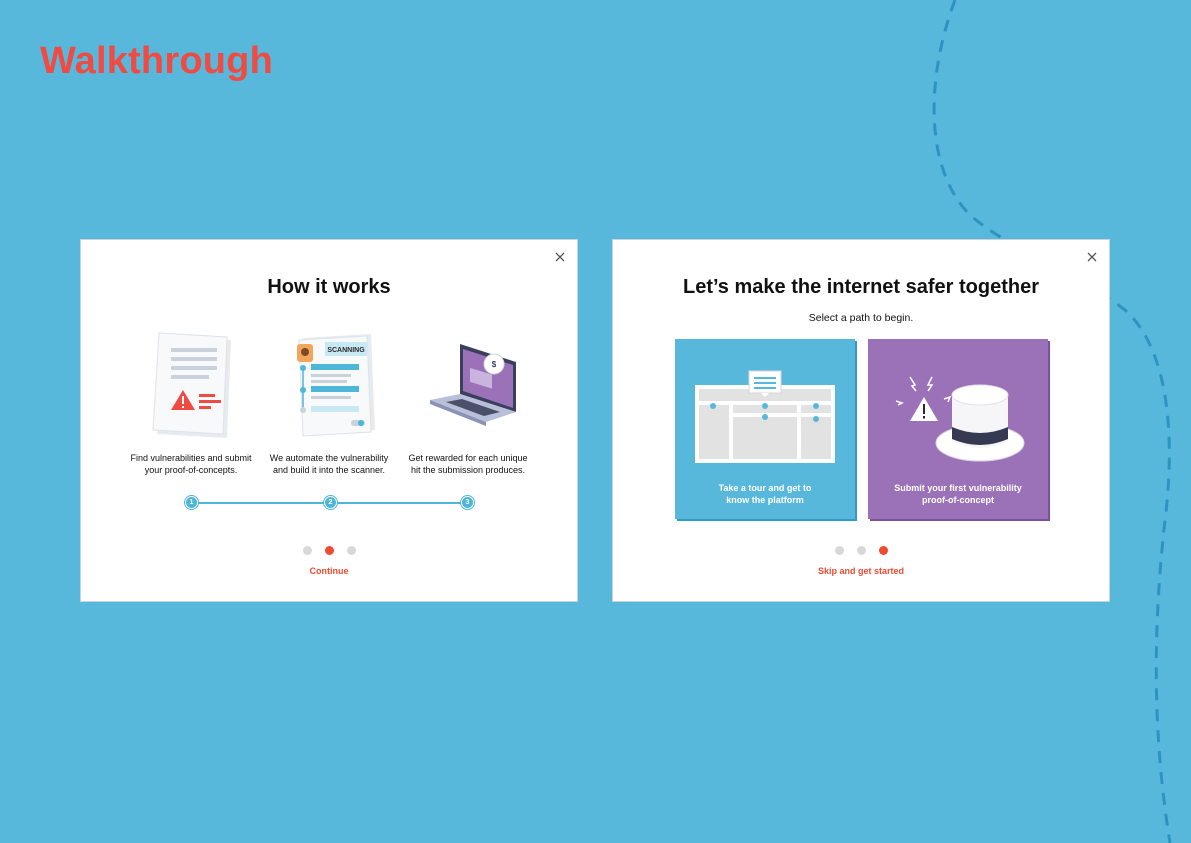  What do you see at coordinates (467, 502) in the screenshot?
I see `progress-marker-3: 3` at bounding box center [467, 502].